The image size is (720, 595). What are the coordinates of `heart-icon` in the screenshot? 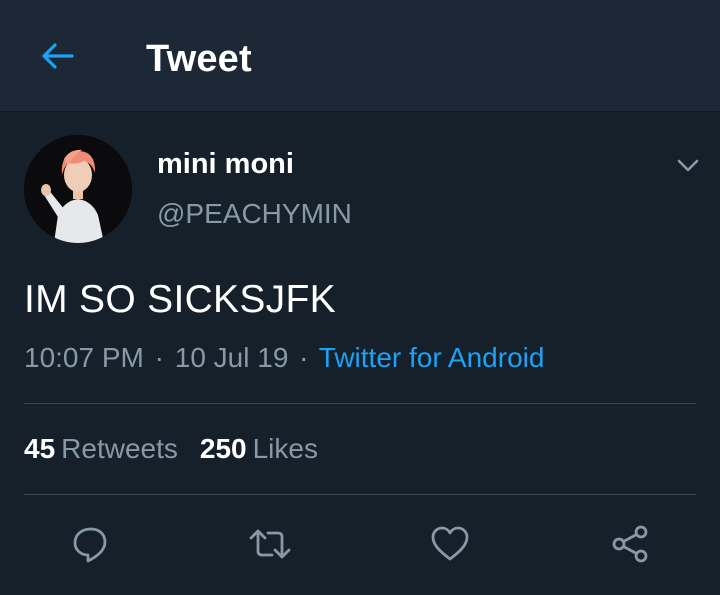 It's located at (450, 543).